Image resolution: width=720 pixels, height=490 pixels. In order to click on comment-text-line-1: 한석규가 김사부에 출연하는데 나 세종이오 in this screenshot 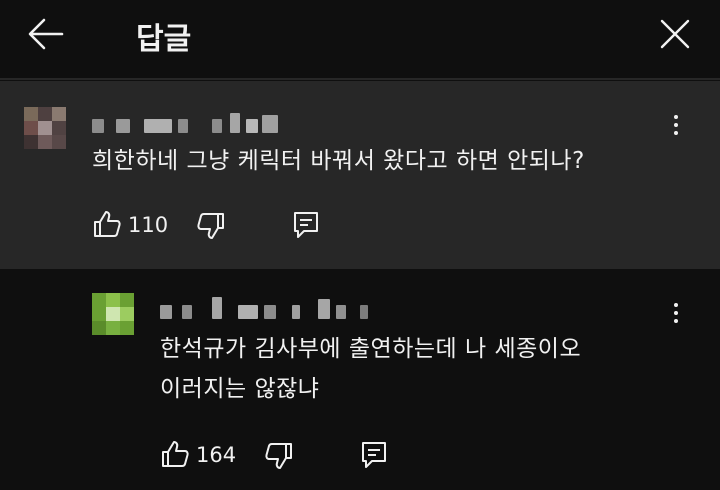, I will do `click(371, 349)`.